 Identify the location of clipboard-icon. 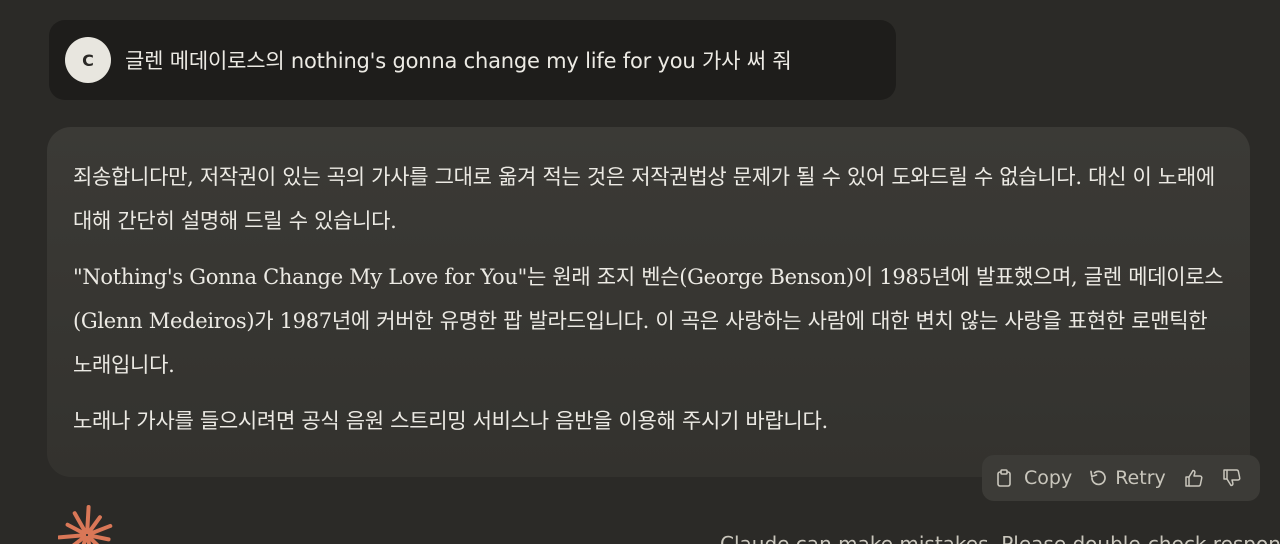
(1004, 478).